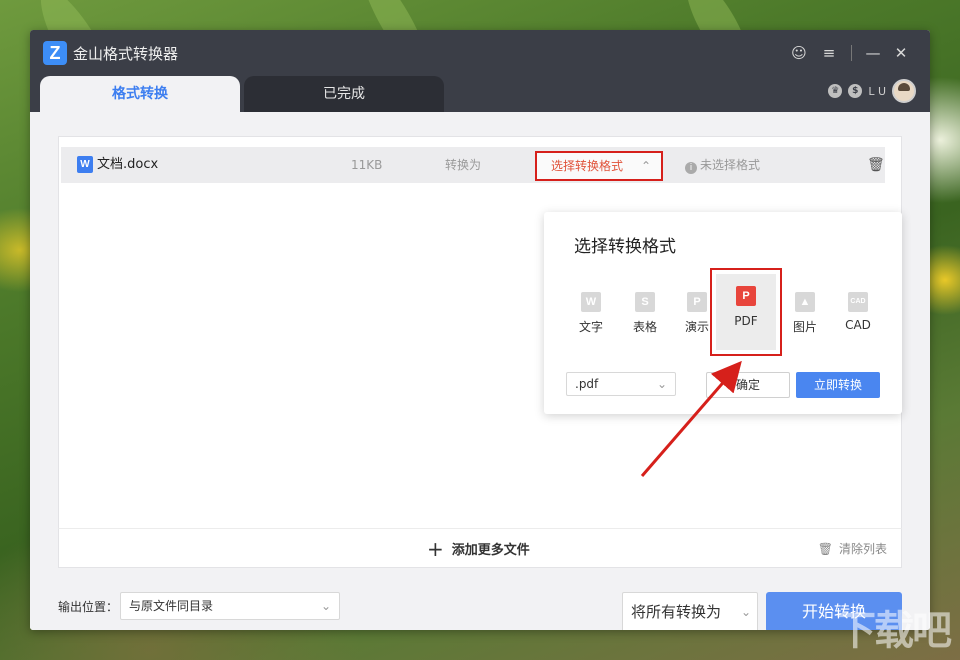  What do you see at coordinates (344, 94) in the screenshot?
I see `tab-completed: 已完成` at bounding box center [344, 94].